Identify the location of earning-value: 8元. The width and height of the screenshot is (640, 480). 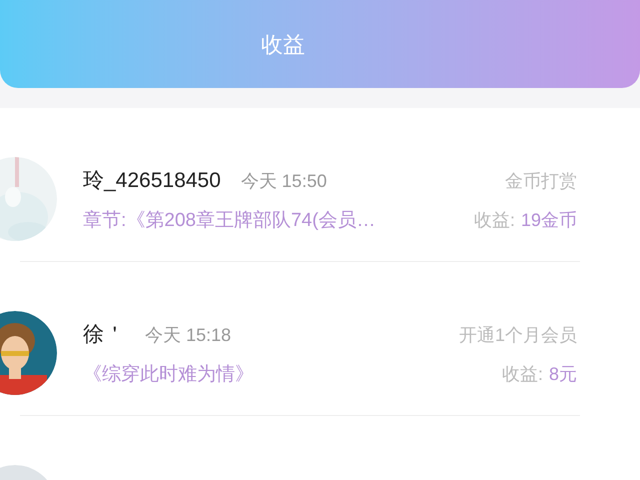
(562, 374).